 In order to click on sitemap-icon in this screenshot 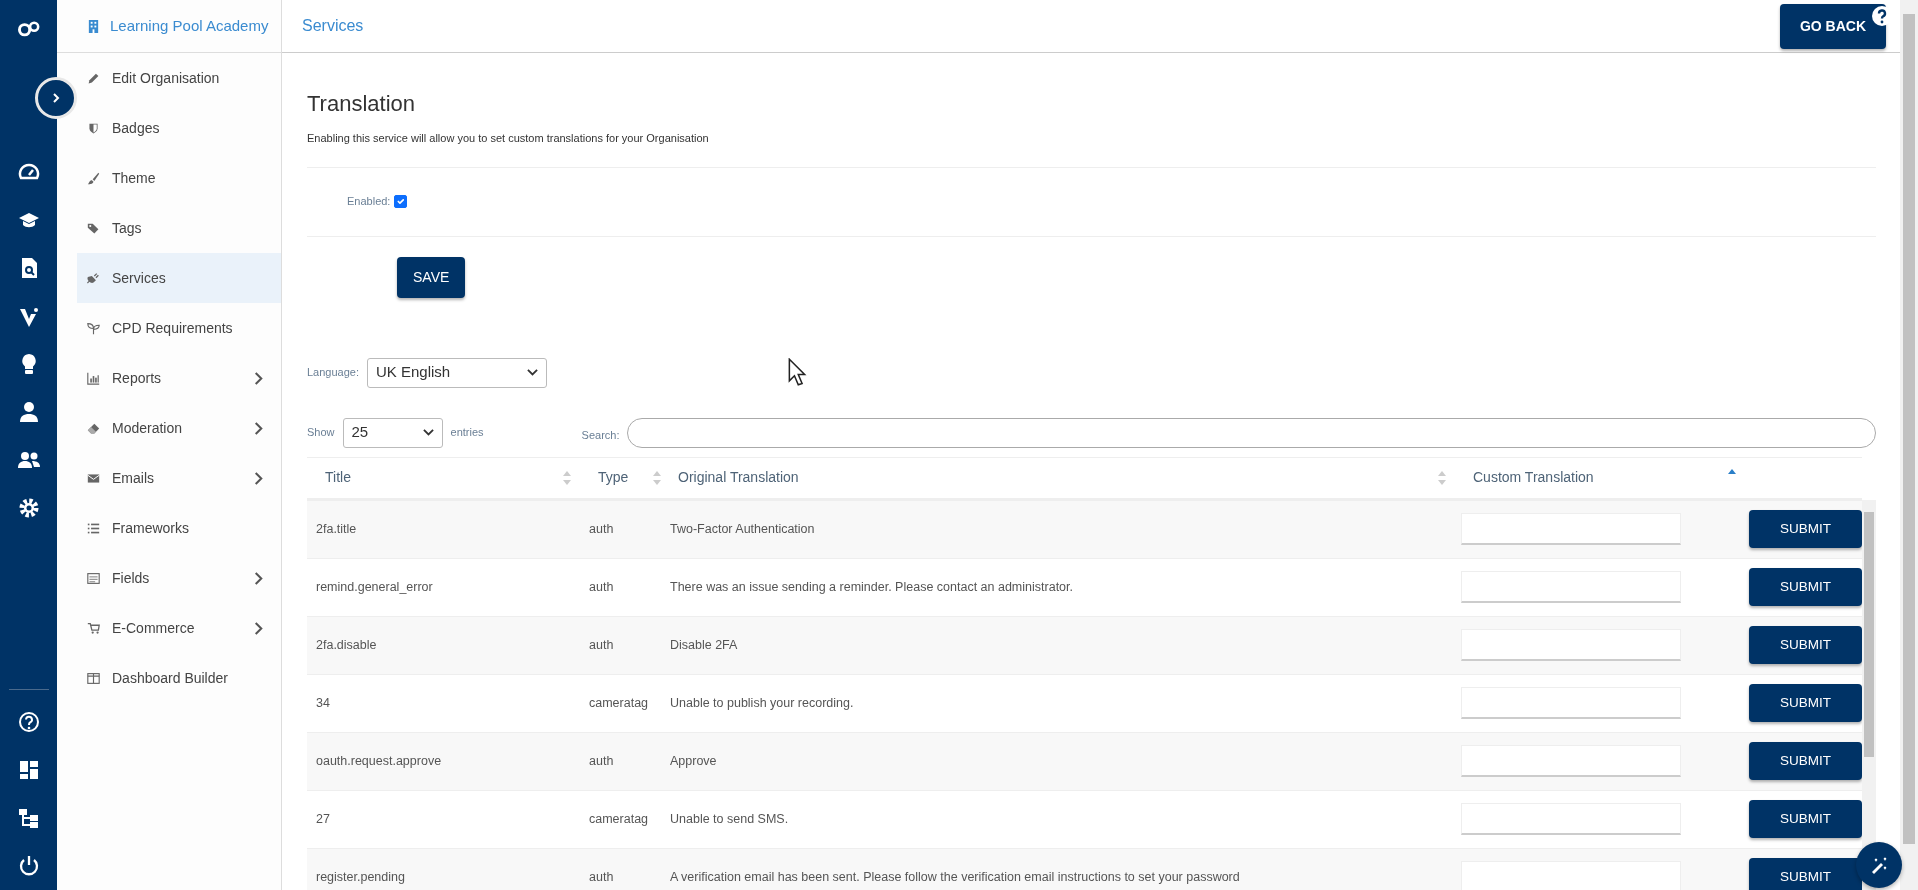, I will do `click(28, 818)`.